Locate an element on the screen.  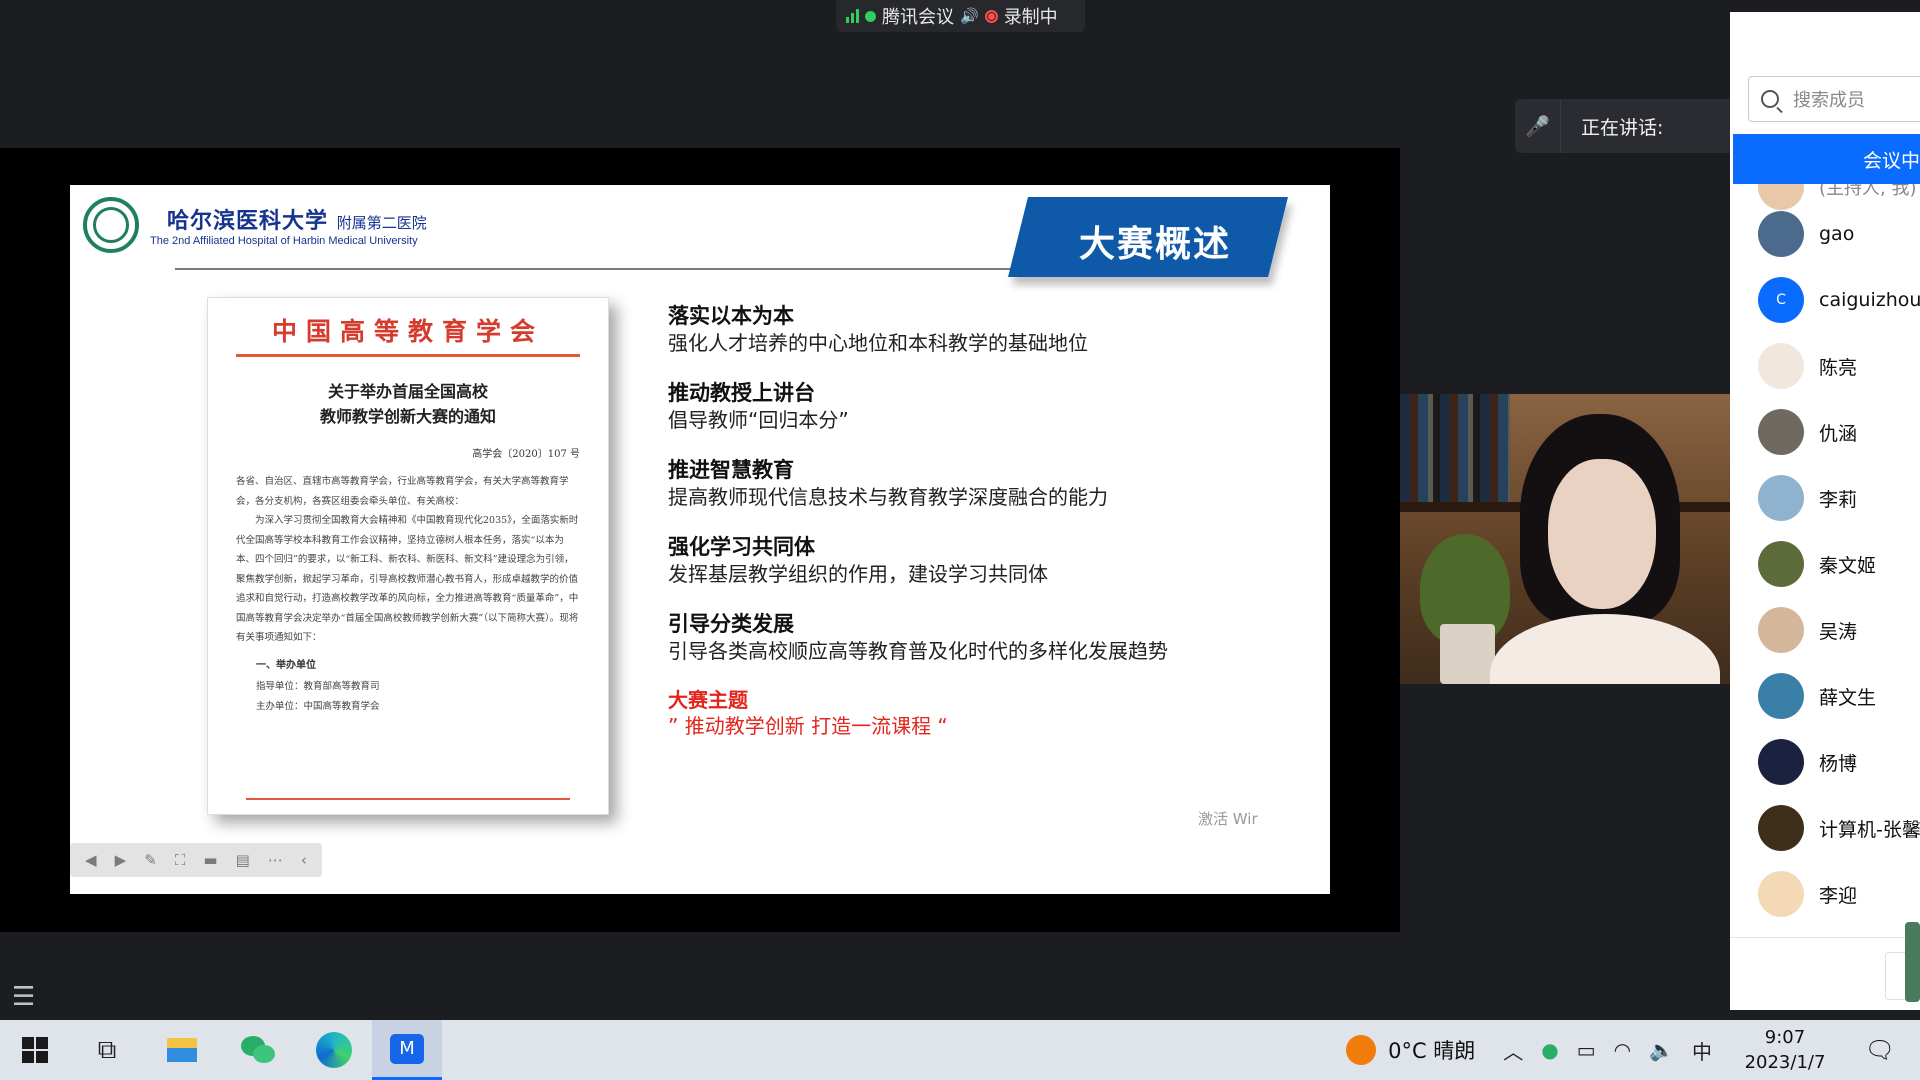
tencent-meeting-button: M is located at coordinates (407, 1050).